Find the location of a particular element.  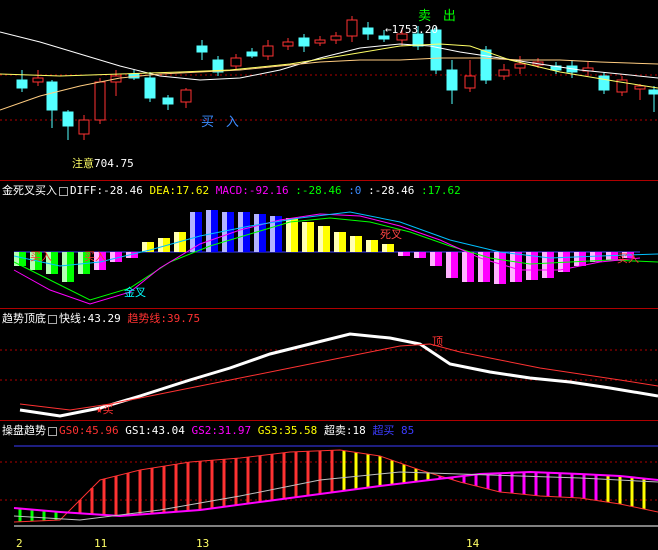

buy-signal-label: 买 入 is located at coordinates (221, 122).